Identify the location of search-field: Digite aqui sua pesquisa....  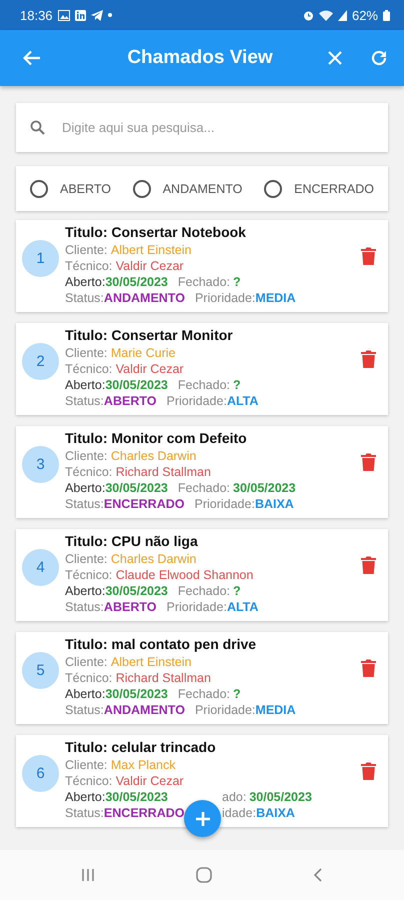
(202, 127).